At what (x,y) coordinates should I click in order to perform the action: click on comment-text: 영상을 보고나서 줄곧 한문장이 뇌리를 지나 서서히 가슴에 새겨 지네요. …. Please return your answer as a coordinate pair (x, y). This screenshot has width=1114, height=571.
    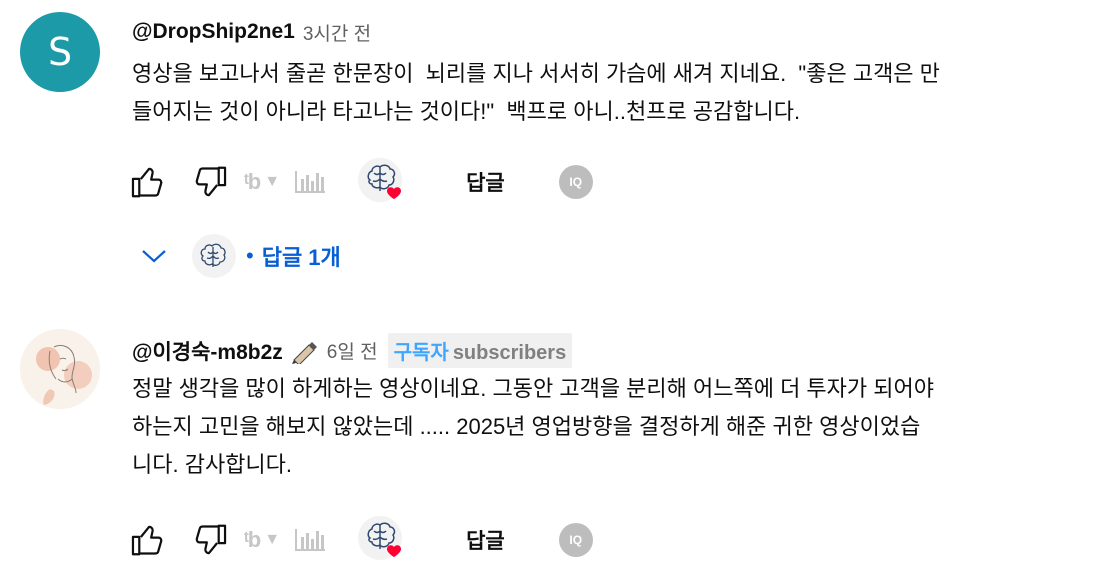
    Looking at the image, I should click on (536, 92).